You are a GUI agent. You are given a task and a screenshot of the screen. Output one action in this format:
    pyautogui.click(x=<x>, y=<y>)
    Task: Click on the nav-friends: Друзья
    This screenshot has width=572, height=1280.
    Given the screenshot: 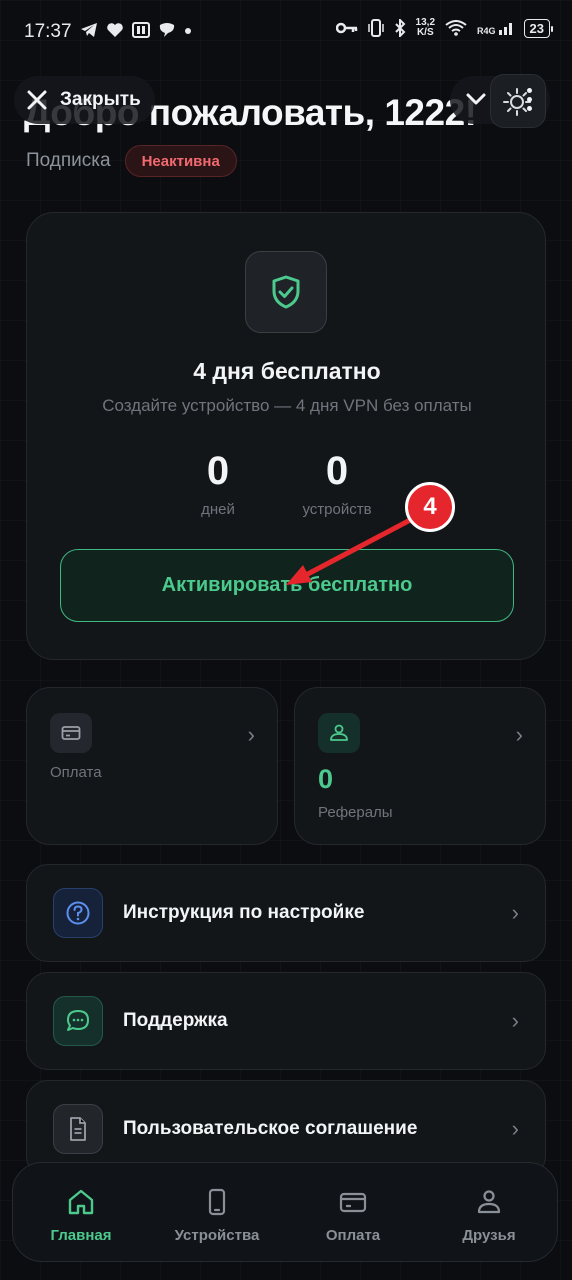 What is the action you would take?
    pyautogui.click(x=489, y=1212)
    